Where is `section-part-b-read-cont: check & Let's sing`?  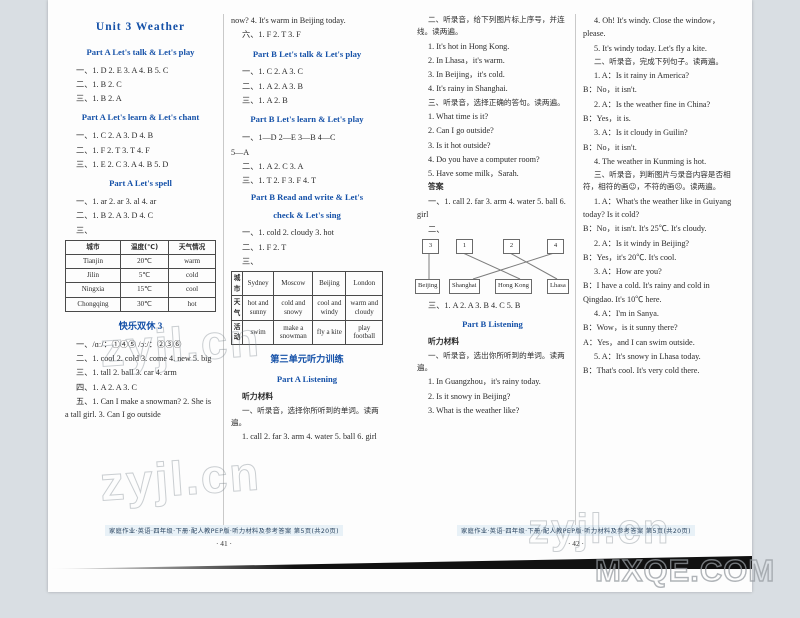 section-part-b-read-cont: check & Let's sing is located at coordinates (307, 215).